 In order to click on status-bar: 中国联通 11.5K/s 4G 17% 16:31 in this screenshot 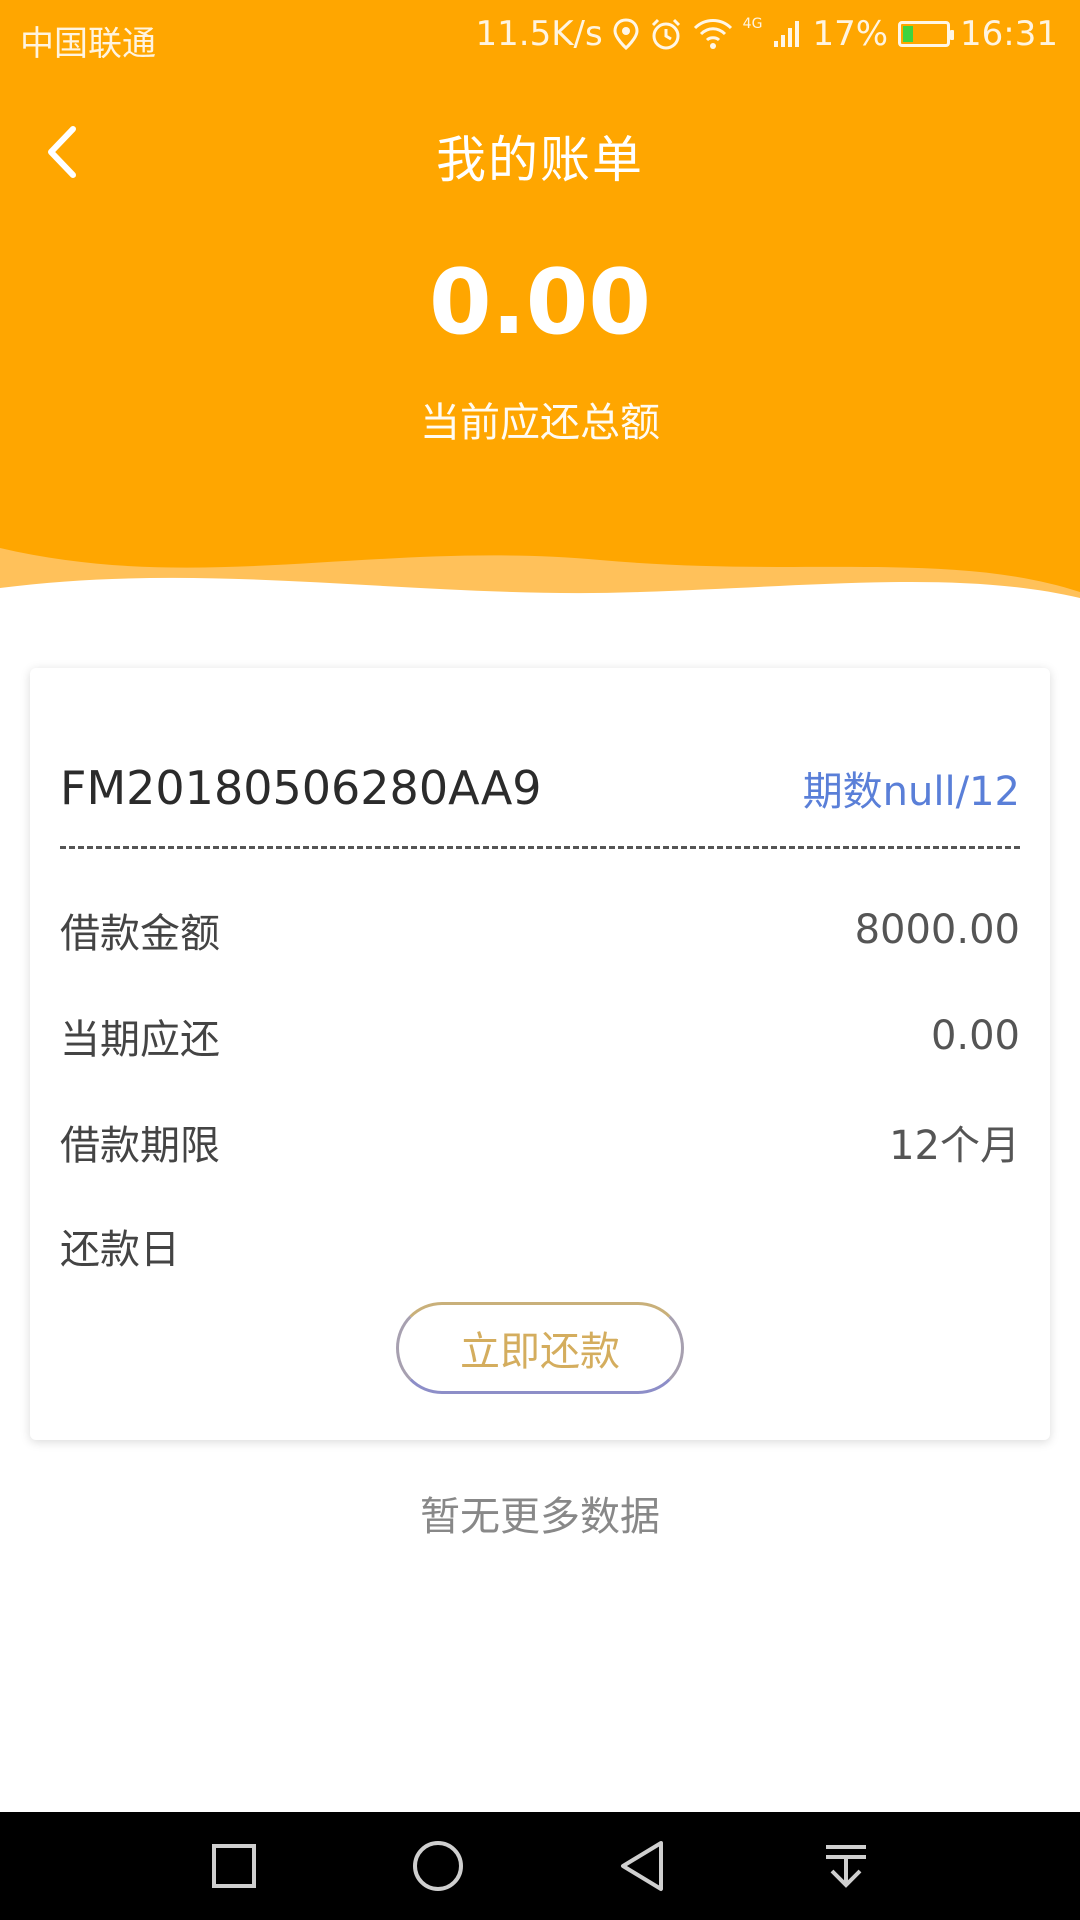, I will do `click(540, 37)`.